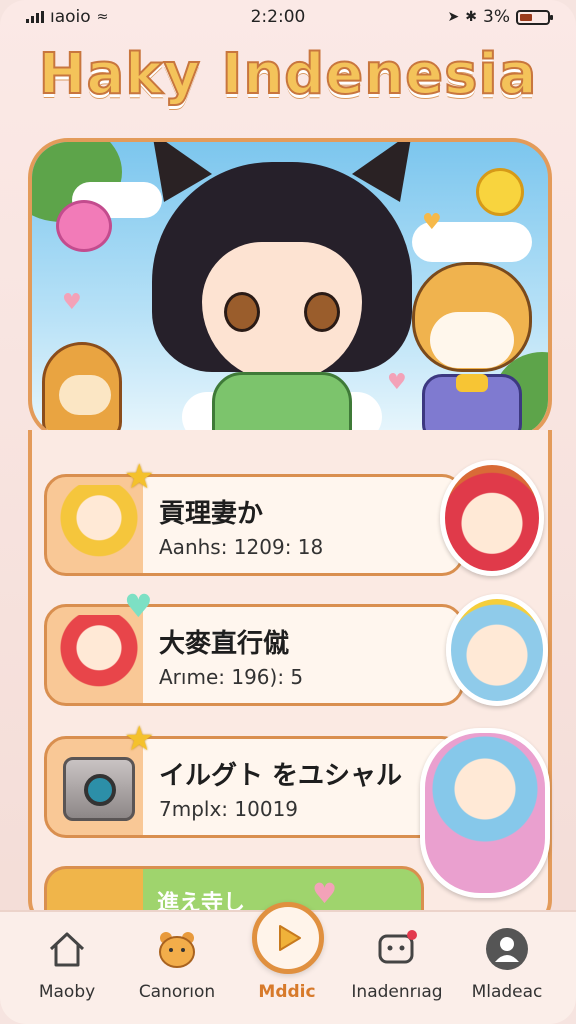 The image size is (576, 1024). I want to click on battery-icon, so click(534, 17).